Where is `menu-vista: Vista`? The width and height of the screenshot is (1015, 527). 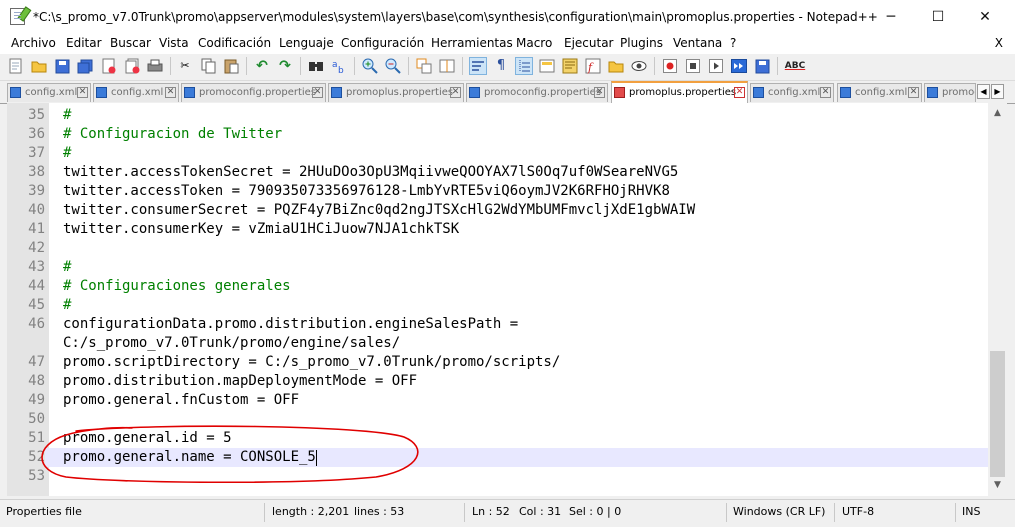
menu-vista: Vista is located at coordinates (174, 43).